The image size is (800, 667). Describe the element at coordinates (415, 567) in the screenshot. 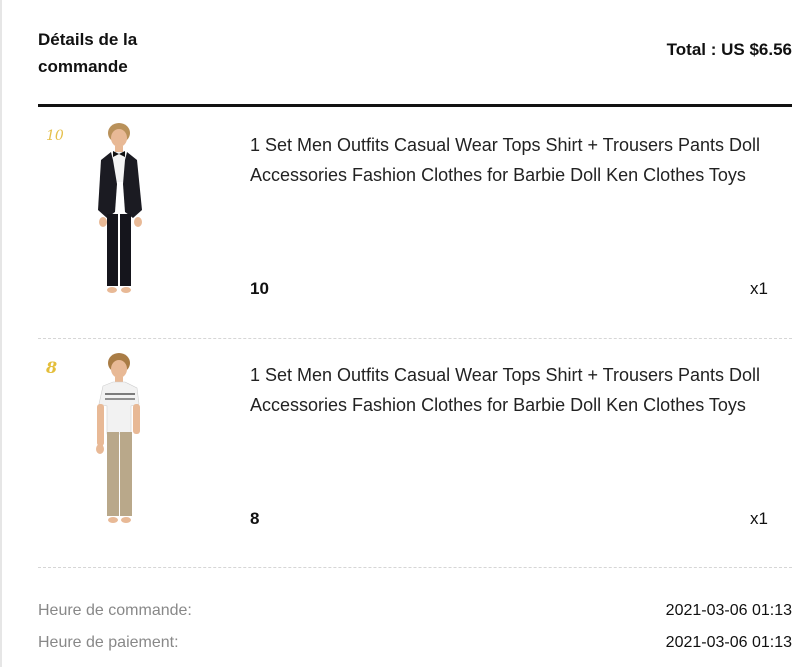

I see `item-divider` at that location.